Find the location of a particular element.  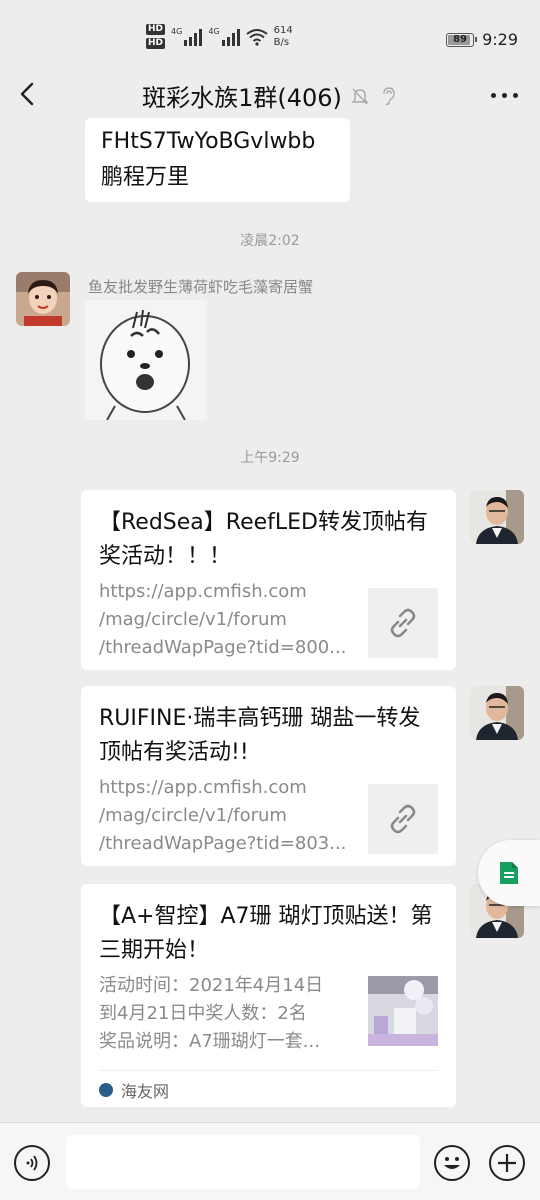

plus-icon is located at coordinates (507, 1163).